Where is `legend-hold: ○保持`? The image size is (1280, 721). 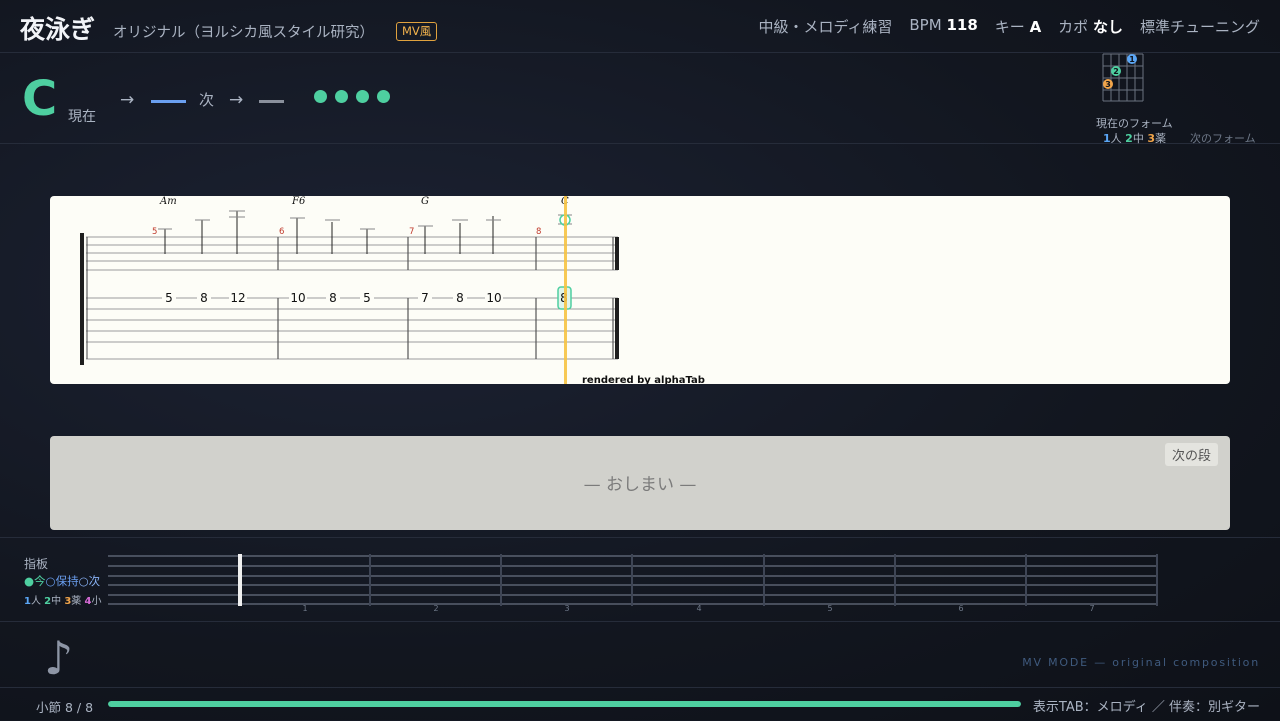
legend-hold: ○保持 is located at coordinates (62, 581).